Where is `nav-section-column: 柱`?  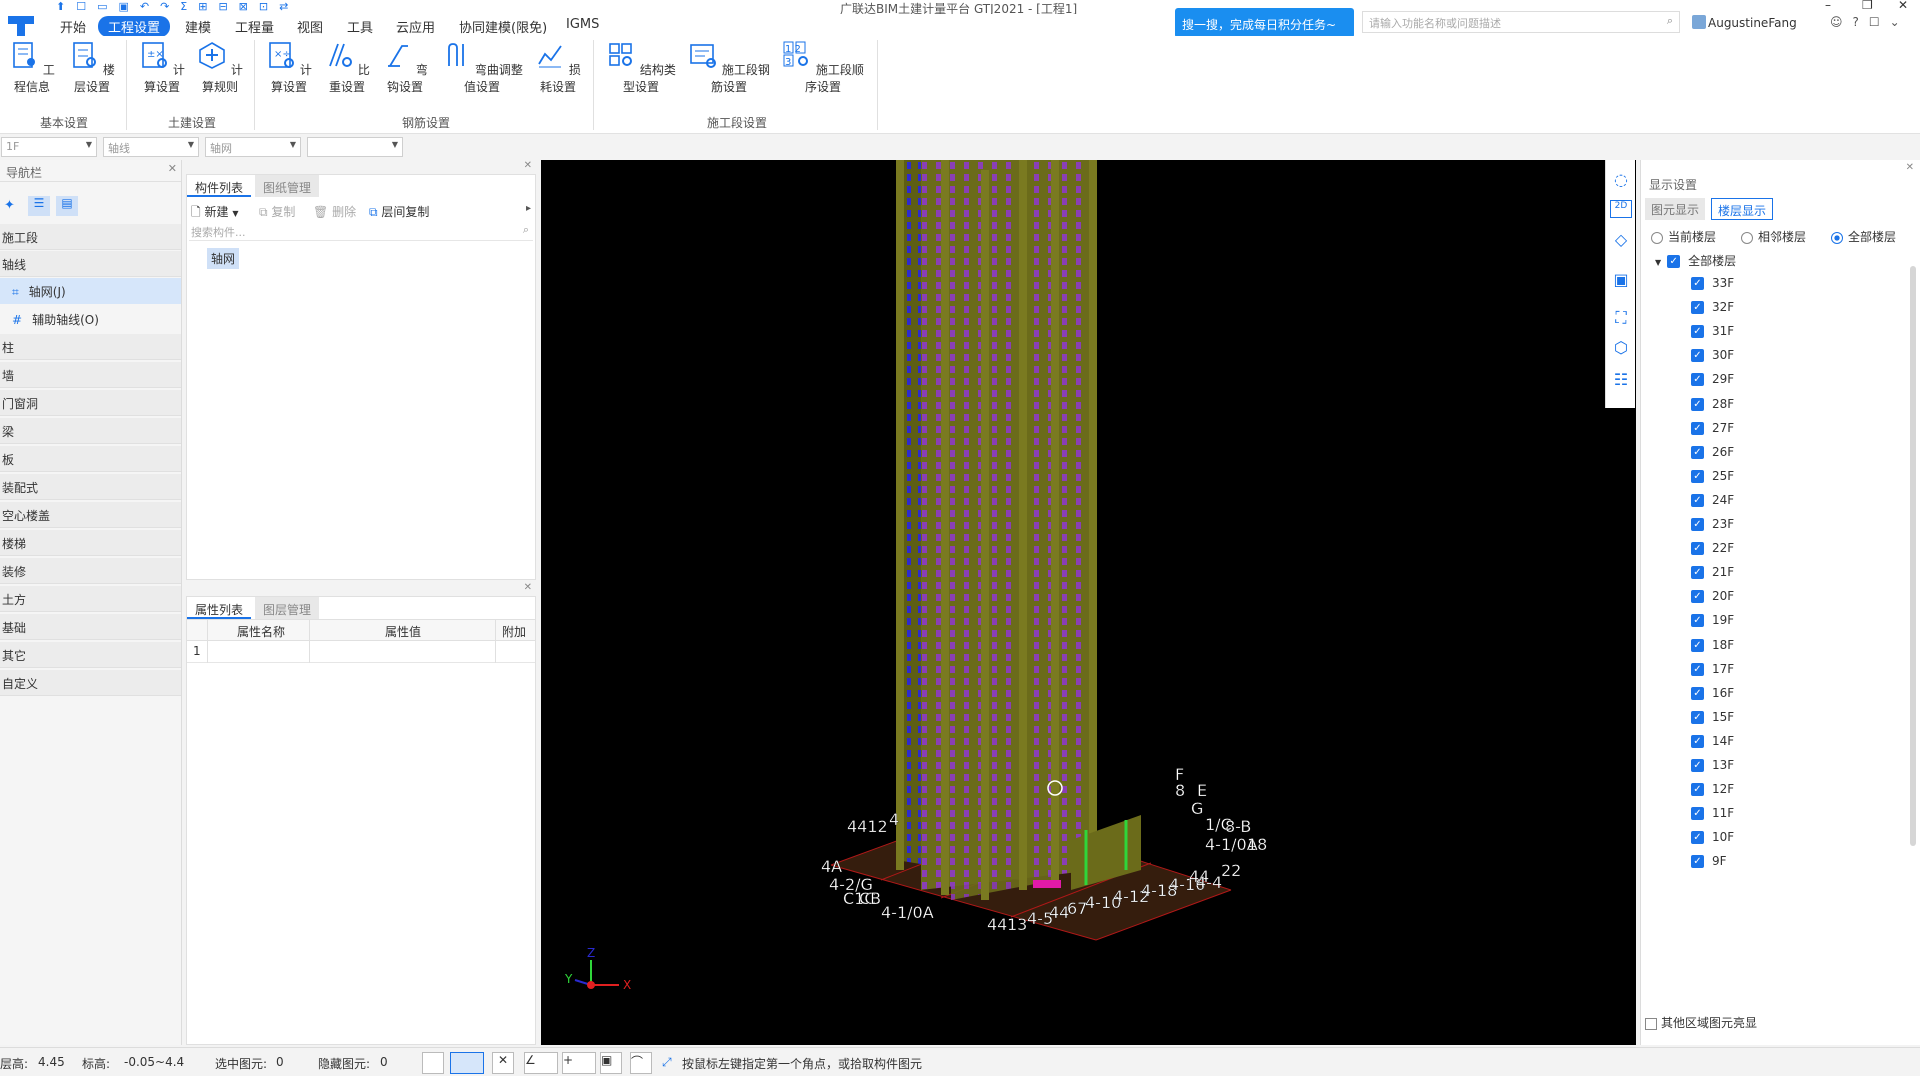
nav-section-column: 柱 is located at coordinates (90, 347).